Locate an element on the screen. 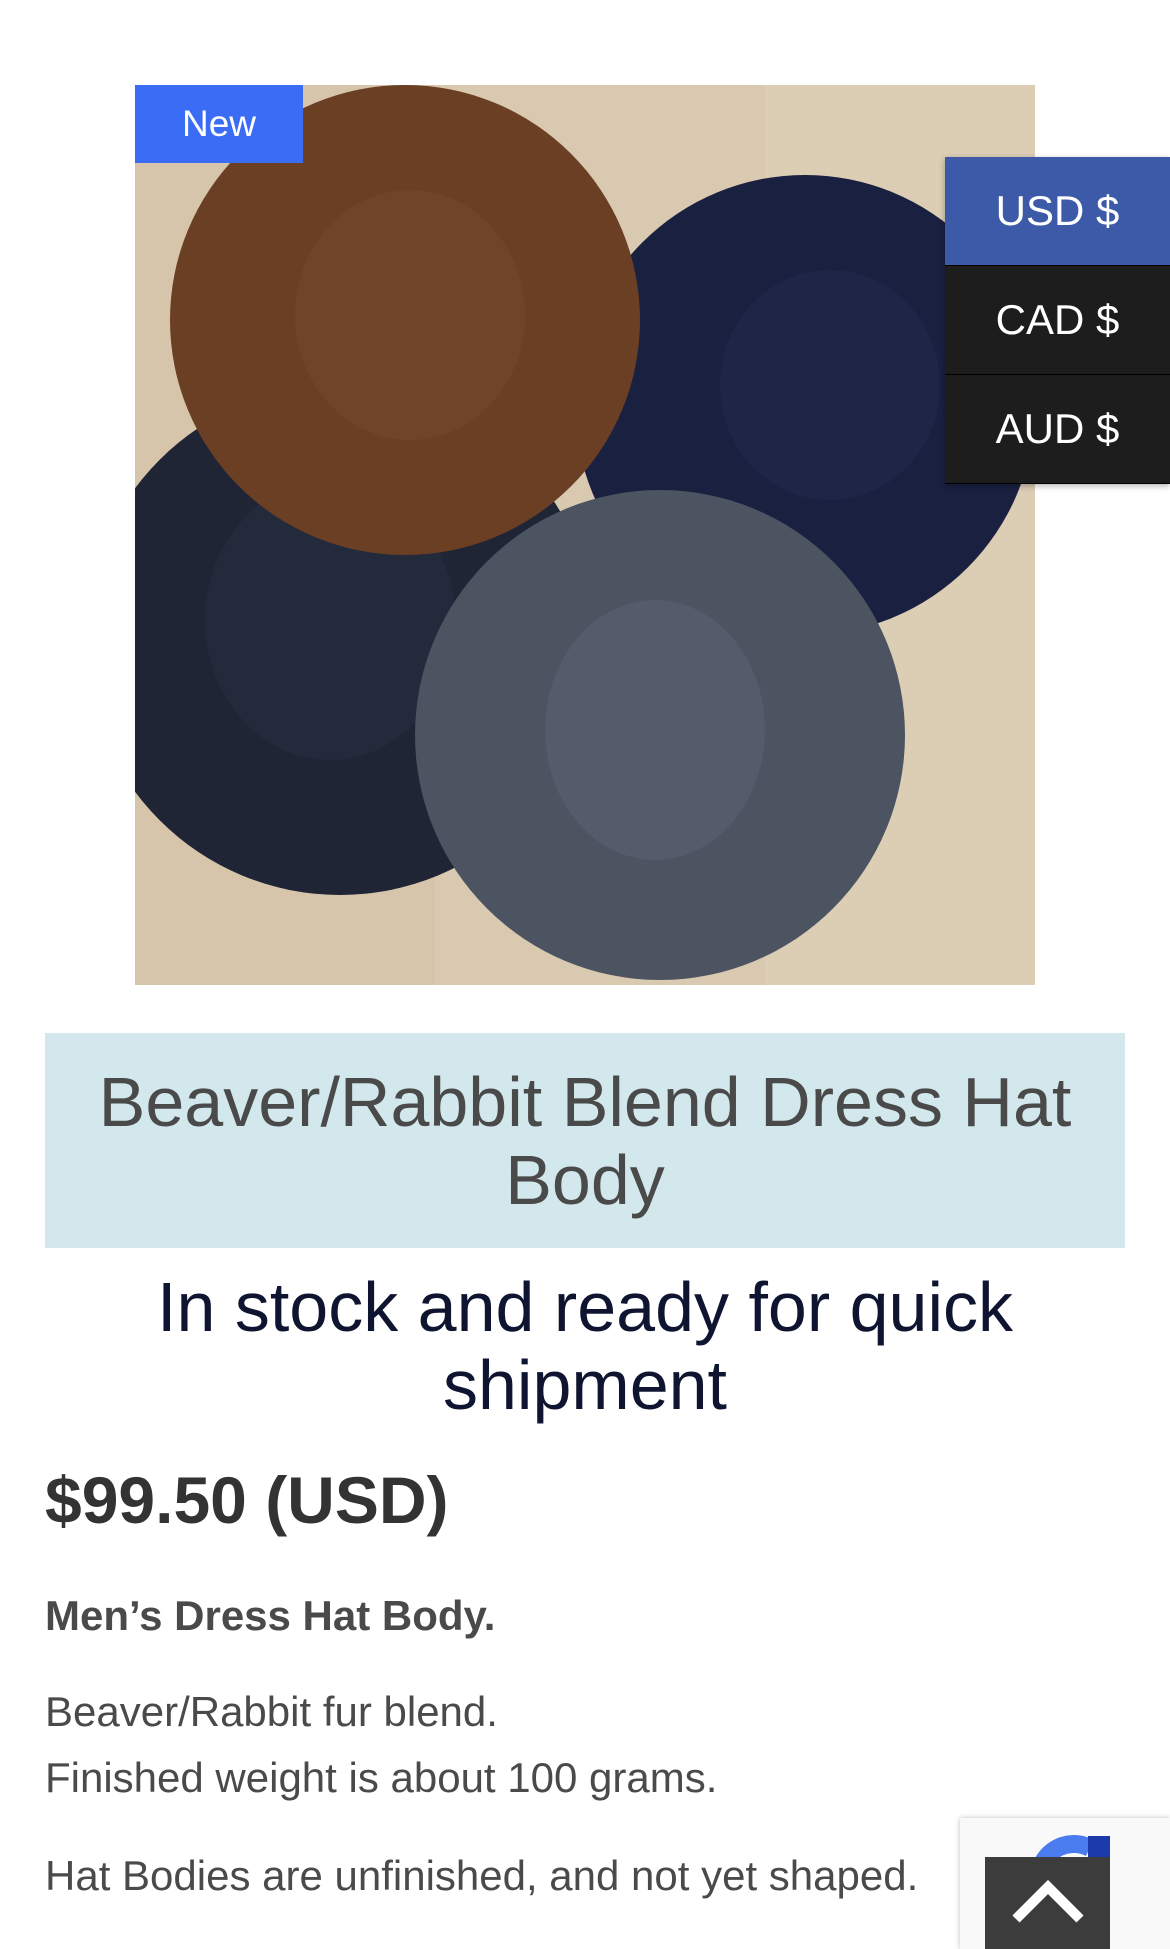 The width and height of the screenshot is (1170, 1949). currency-switcher: USD $ CAD $ AUD $ is located at coordinates (1057, 320).